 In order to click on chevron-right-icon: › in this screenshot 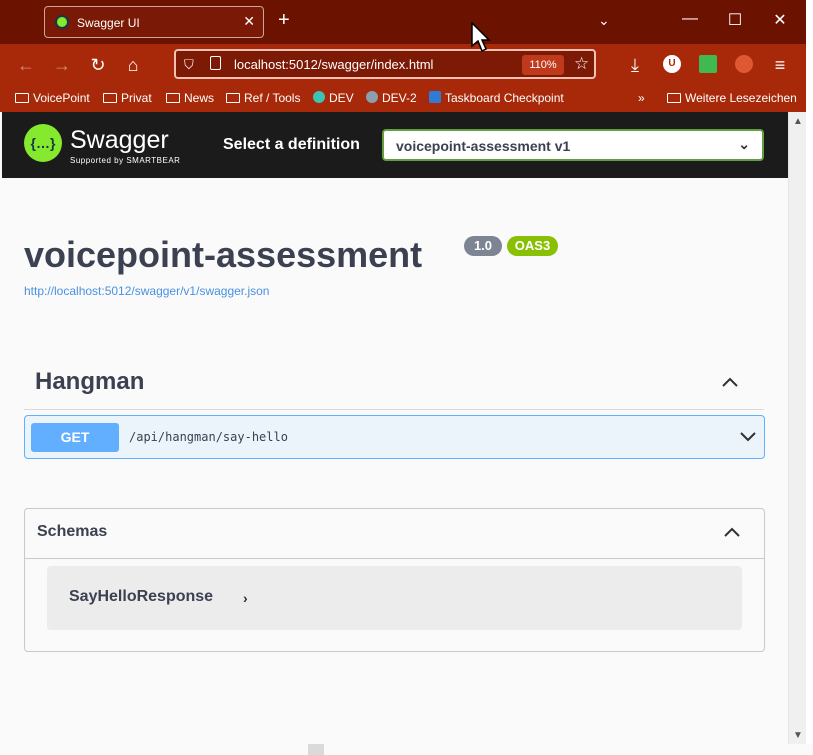, I will do `click(245, 598)`.